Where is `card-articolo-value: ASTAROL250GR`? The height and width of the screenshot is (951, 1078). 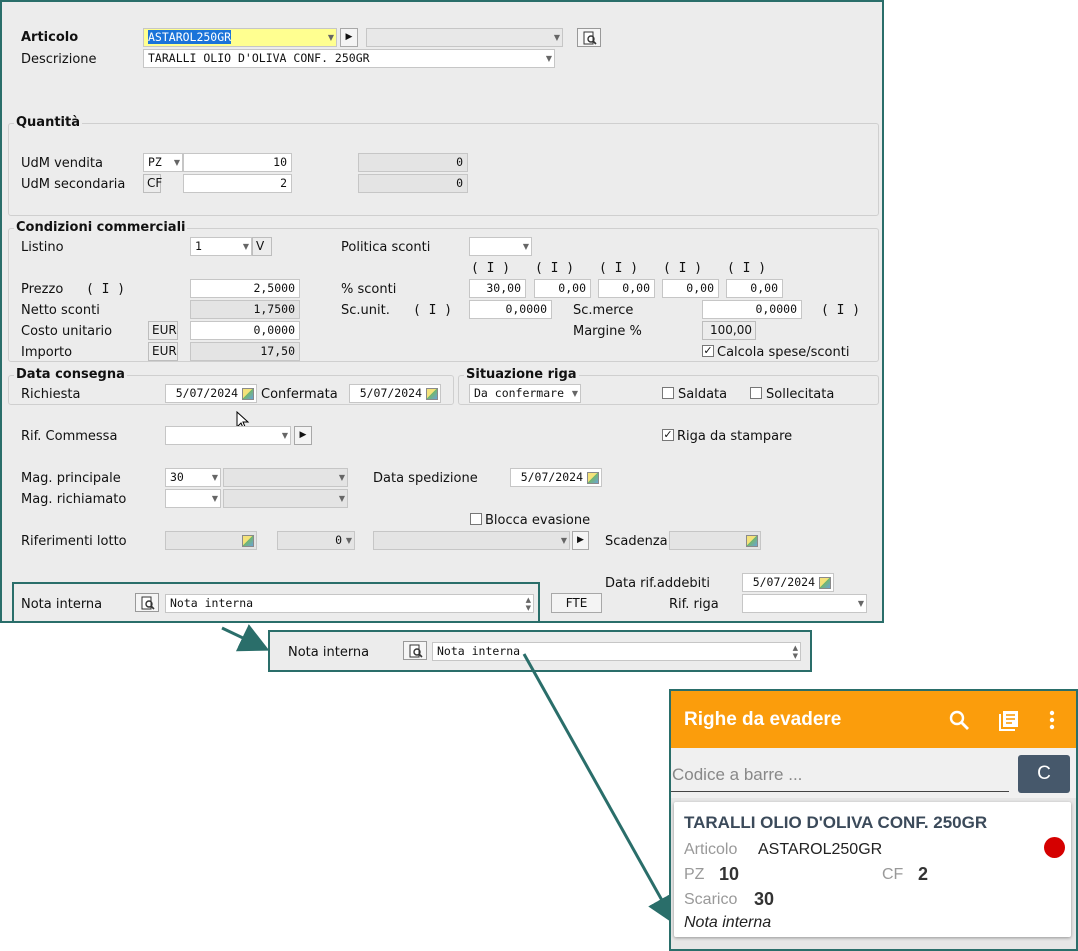
card-articolo-value: ASTAROL250GR is located at coordinates (820, 849).